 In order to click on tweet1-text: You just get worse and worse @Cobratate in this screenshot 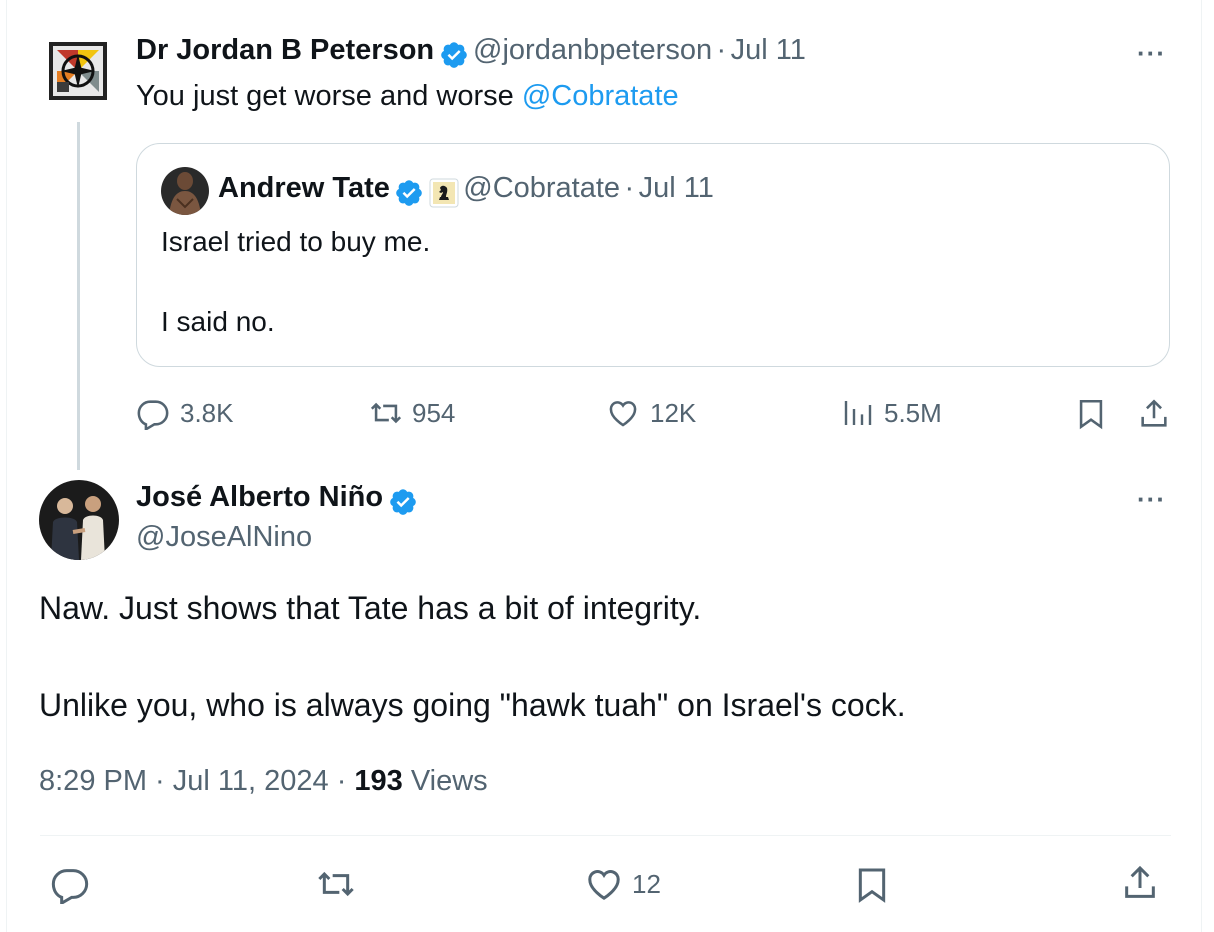, I will do `click(407, 96)`.